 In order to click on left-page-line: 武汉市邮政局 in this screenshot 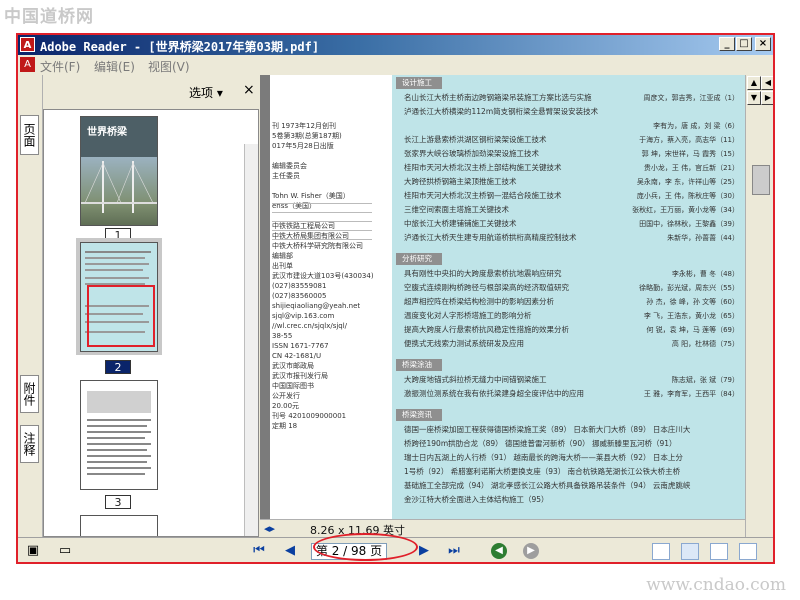, I will do `click(293, 366)`.